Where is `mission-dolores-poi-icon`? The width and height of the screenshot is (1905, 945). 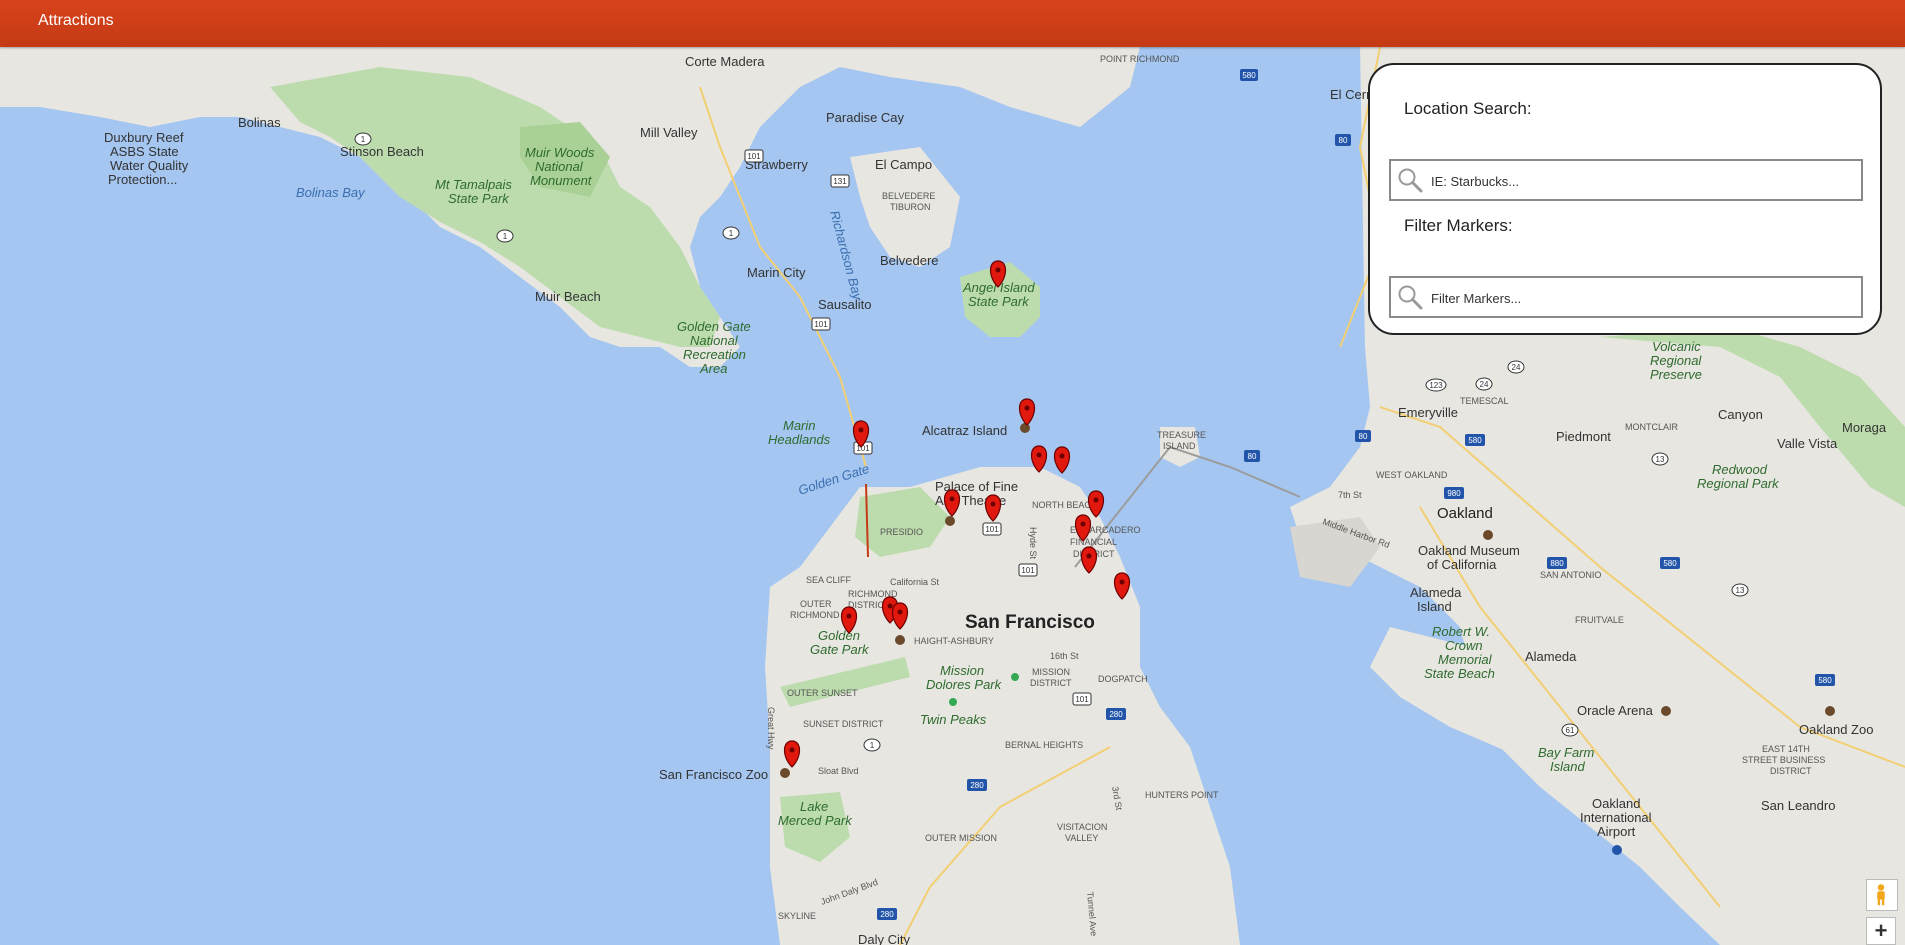 mission-dolores-poi-icon is located at coordinates (1015, 677).